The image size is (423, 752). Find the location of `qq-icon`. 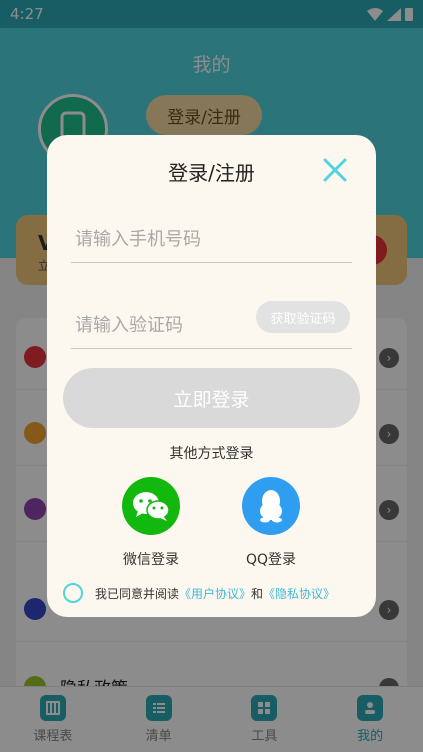

qq-icon is located at coordinates (271, 506).